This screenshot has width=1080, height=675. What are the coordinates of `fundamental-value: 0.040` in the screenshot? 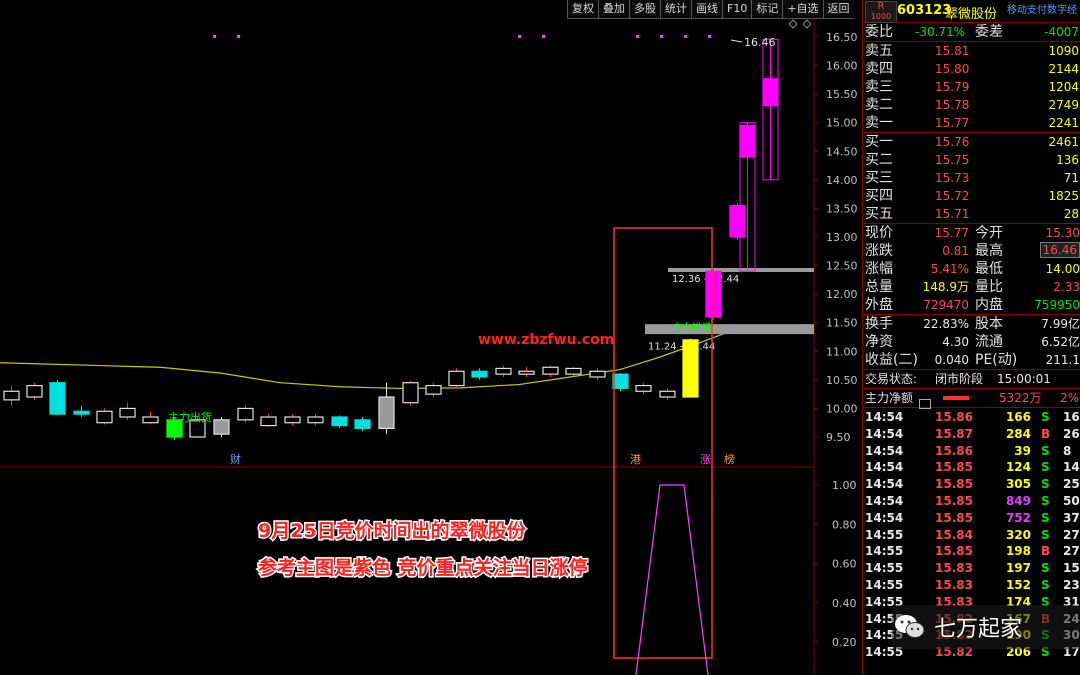 It's located at (951, 360).